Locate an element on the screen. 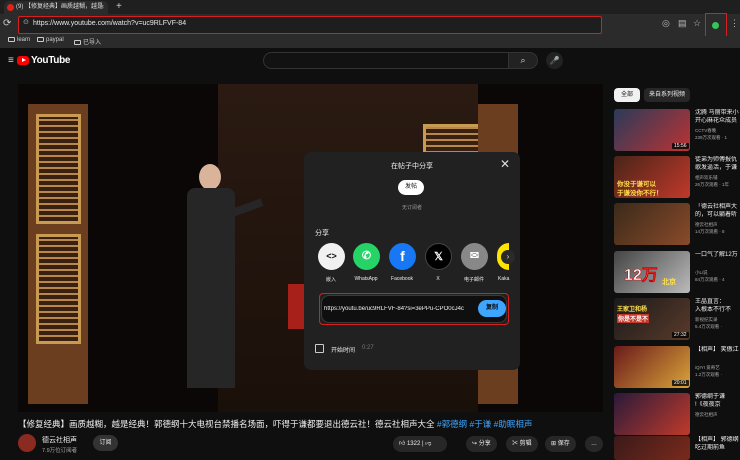 The height and width of the screenshot is (460, 740). kakao-label: Kaka is located at coordinates (504, 279).